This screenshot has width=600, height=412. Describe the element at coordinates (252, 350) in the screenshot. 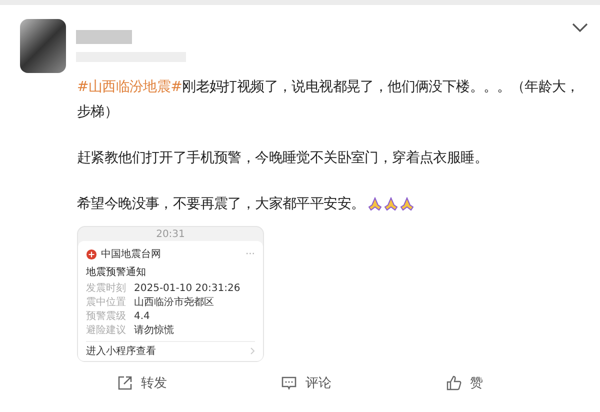

I see `chevron-right-icon` at that location.